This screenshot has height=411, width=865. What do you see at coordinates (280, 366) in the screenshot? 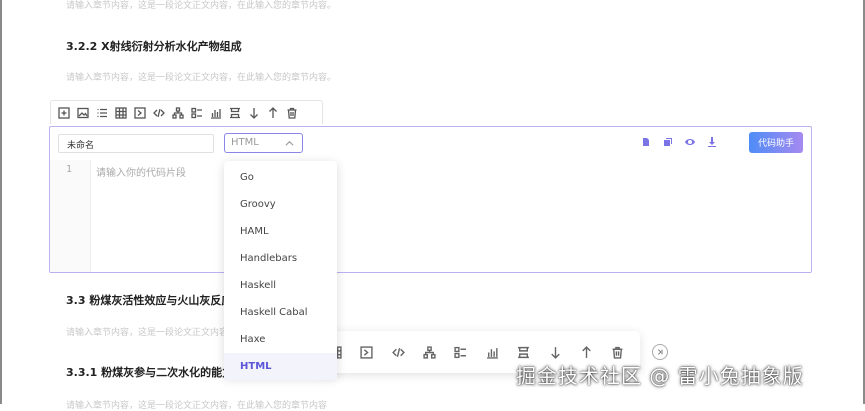
I see `language-option-selected: HTML` at bounding box center [280, 366].